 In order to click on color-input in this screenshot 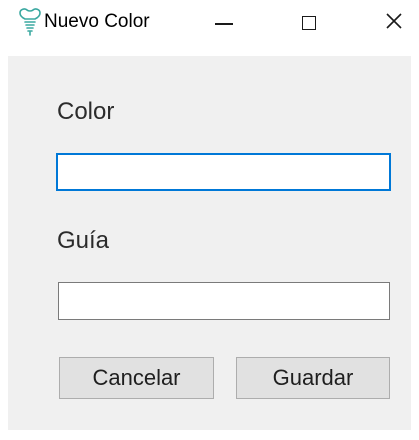, I will do `click(223, 172)`.